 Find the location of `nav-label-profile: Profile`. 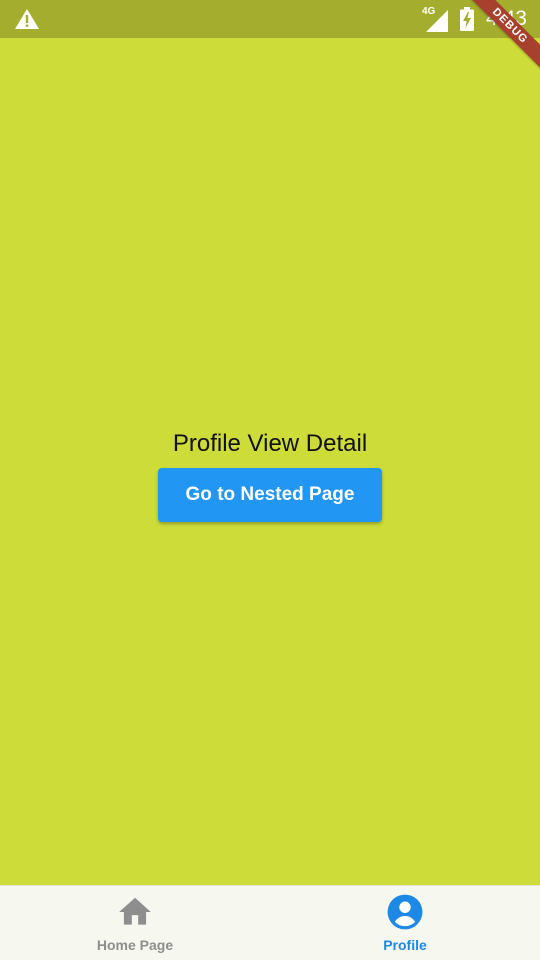

nav-label-profile: Profile is located at coordinates (405, 945).